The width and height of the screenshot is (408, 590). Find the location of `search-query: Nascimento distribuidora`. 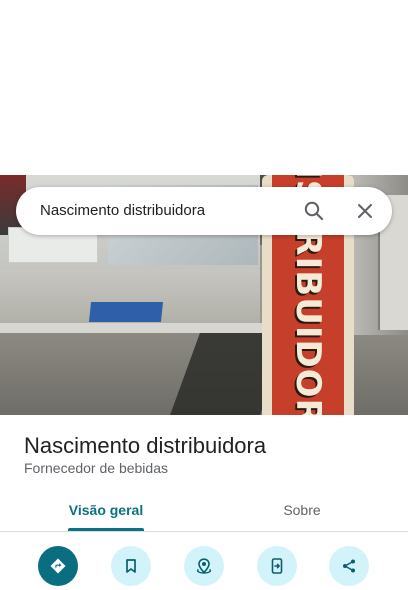

search-query: Nascimento distribuidora is located at coordinates (122, 210).